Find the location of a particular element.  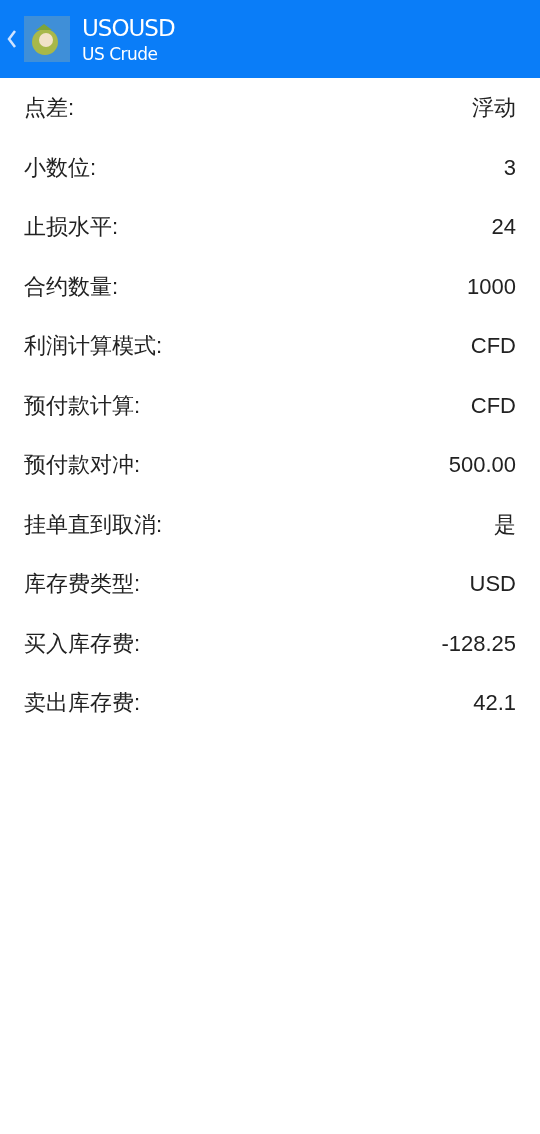

property-label: 小数位: is located at coordinates (60, 167).